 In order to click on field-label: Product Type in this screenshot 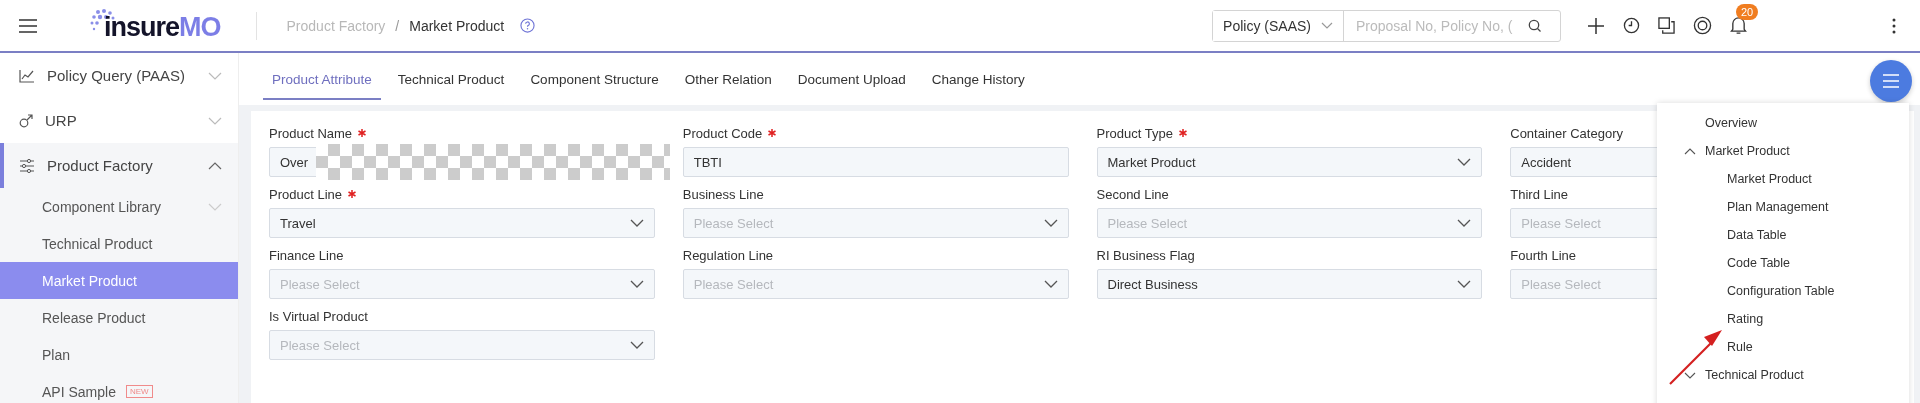, I will do `click(1134, 133)`.